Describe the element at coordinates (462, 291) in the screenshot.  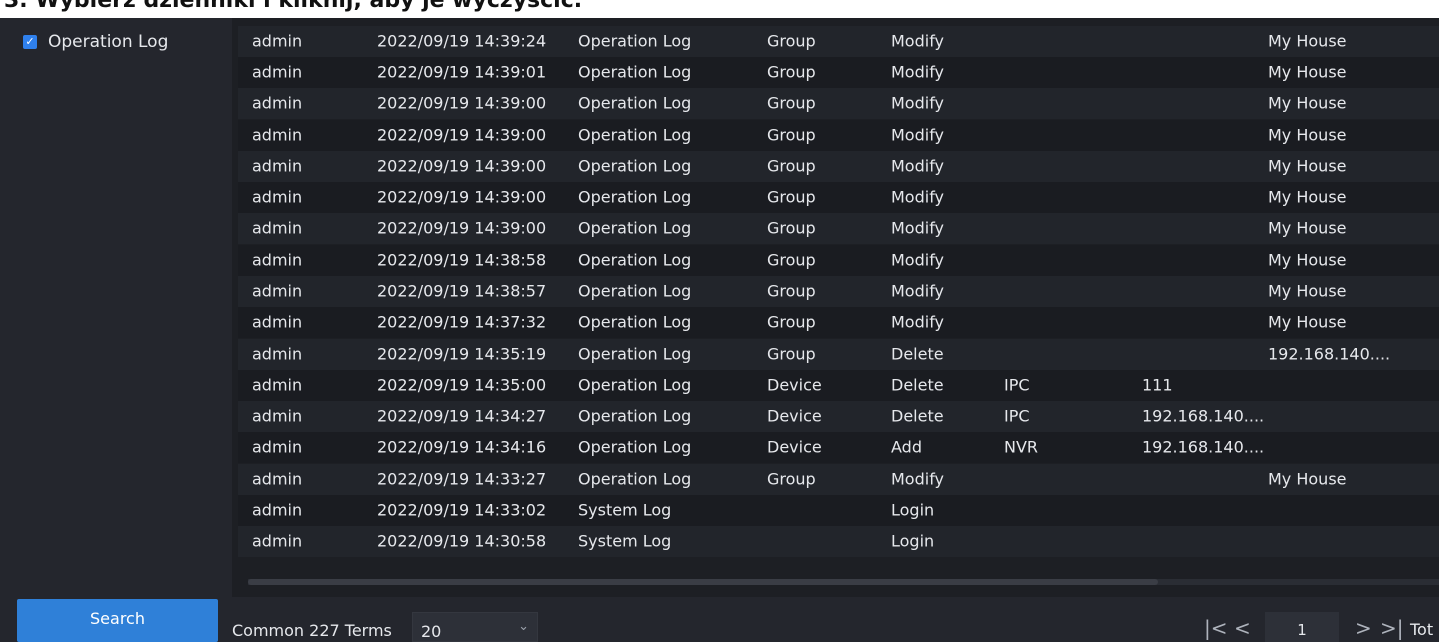
I see `cell-time: 2022/09/19 14:38:57` at that location.